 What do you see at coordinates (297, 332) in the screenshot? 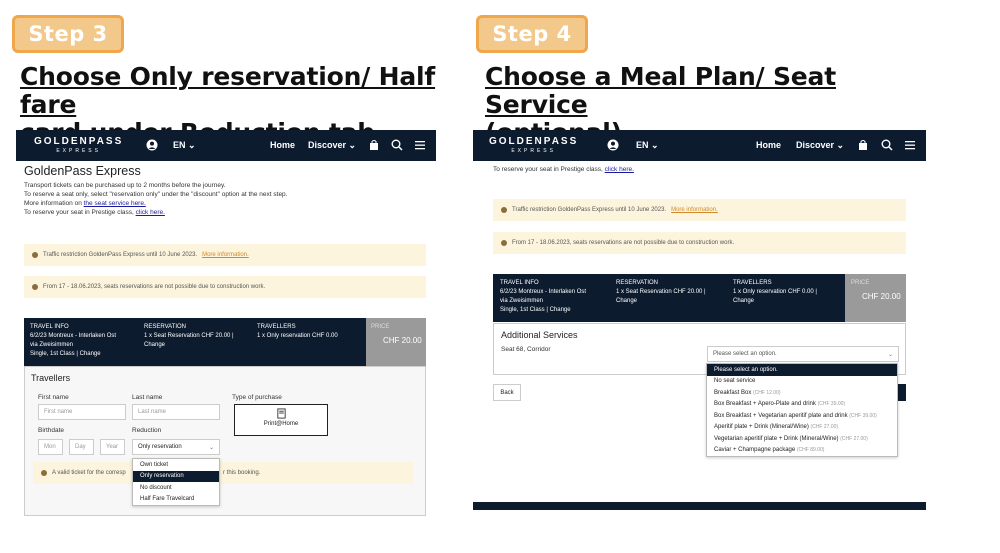
I see `travellers-info: TRAVELLERS 1 x Only reservation CHF 0.00` at bounding box center [297, 332].